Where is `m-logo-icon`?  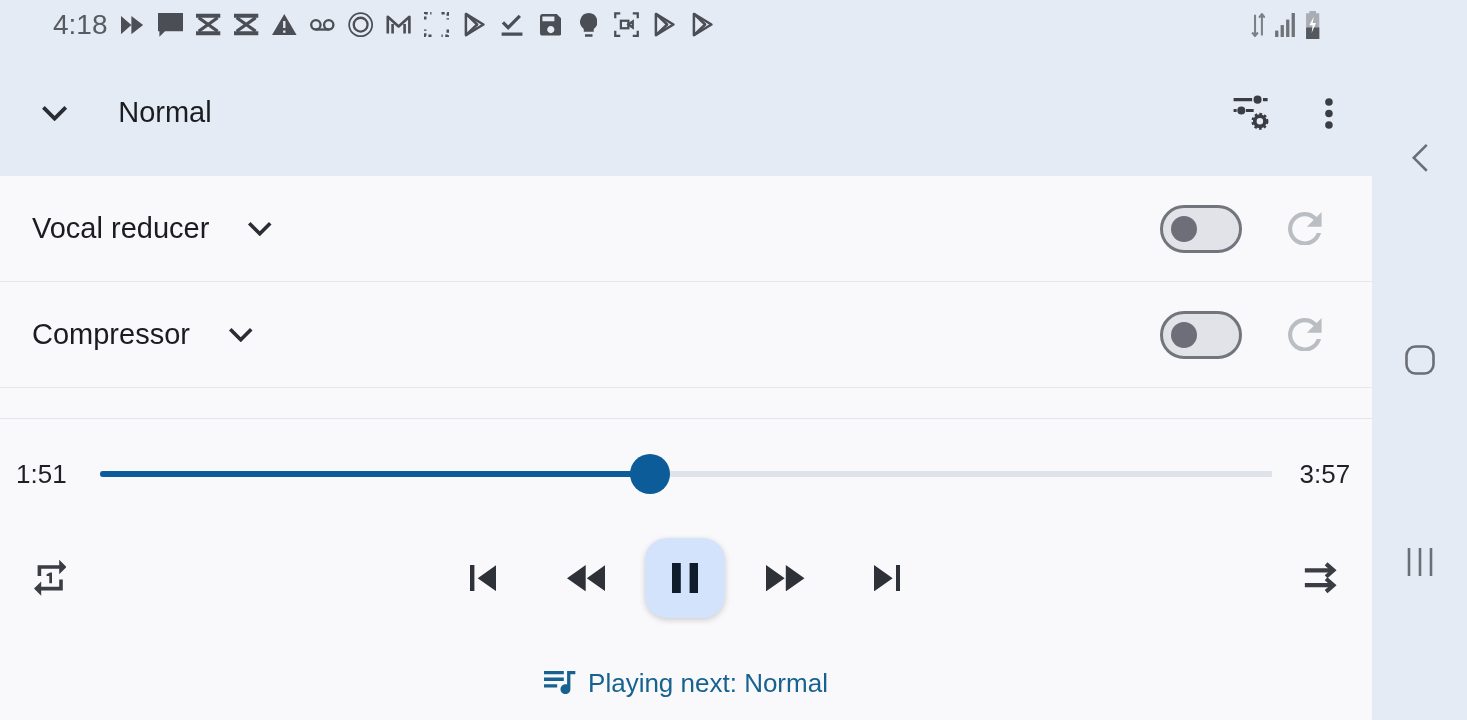 m-logo-icon is located at coordinates (398, 25).